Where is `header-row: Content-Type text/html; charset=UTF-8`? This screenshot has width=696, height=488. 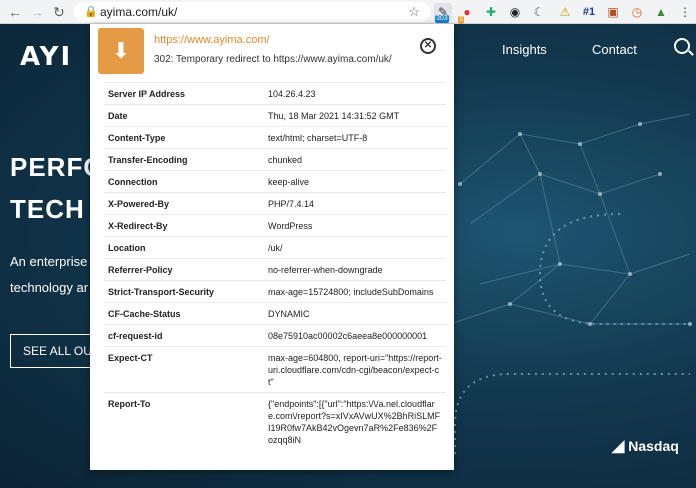 header-row: Content-Type text/html; charset=UTF-8 is located at coordinates (275, 137).